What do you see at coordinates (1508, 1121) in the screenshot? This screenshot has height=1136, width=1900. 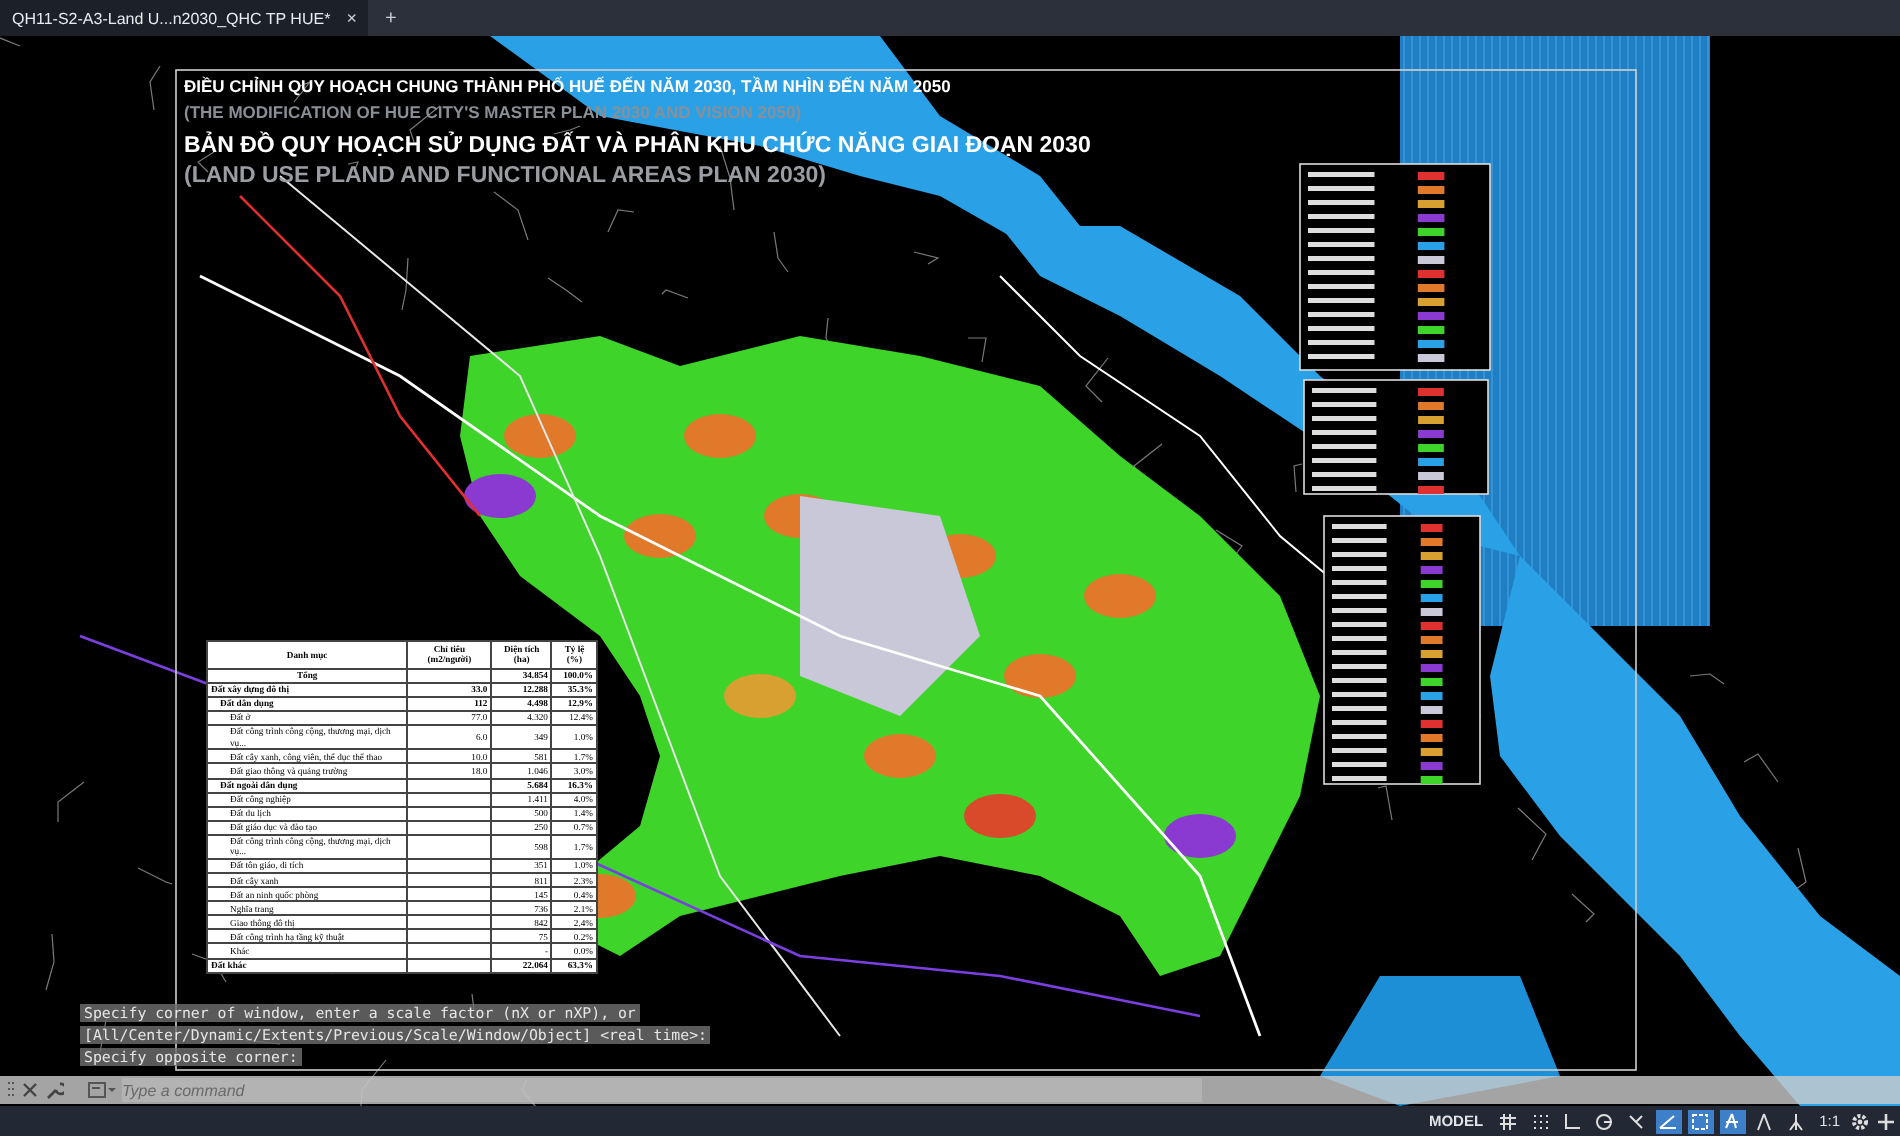 I see `grid-icon` at bounding box center [1508, 1121].